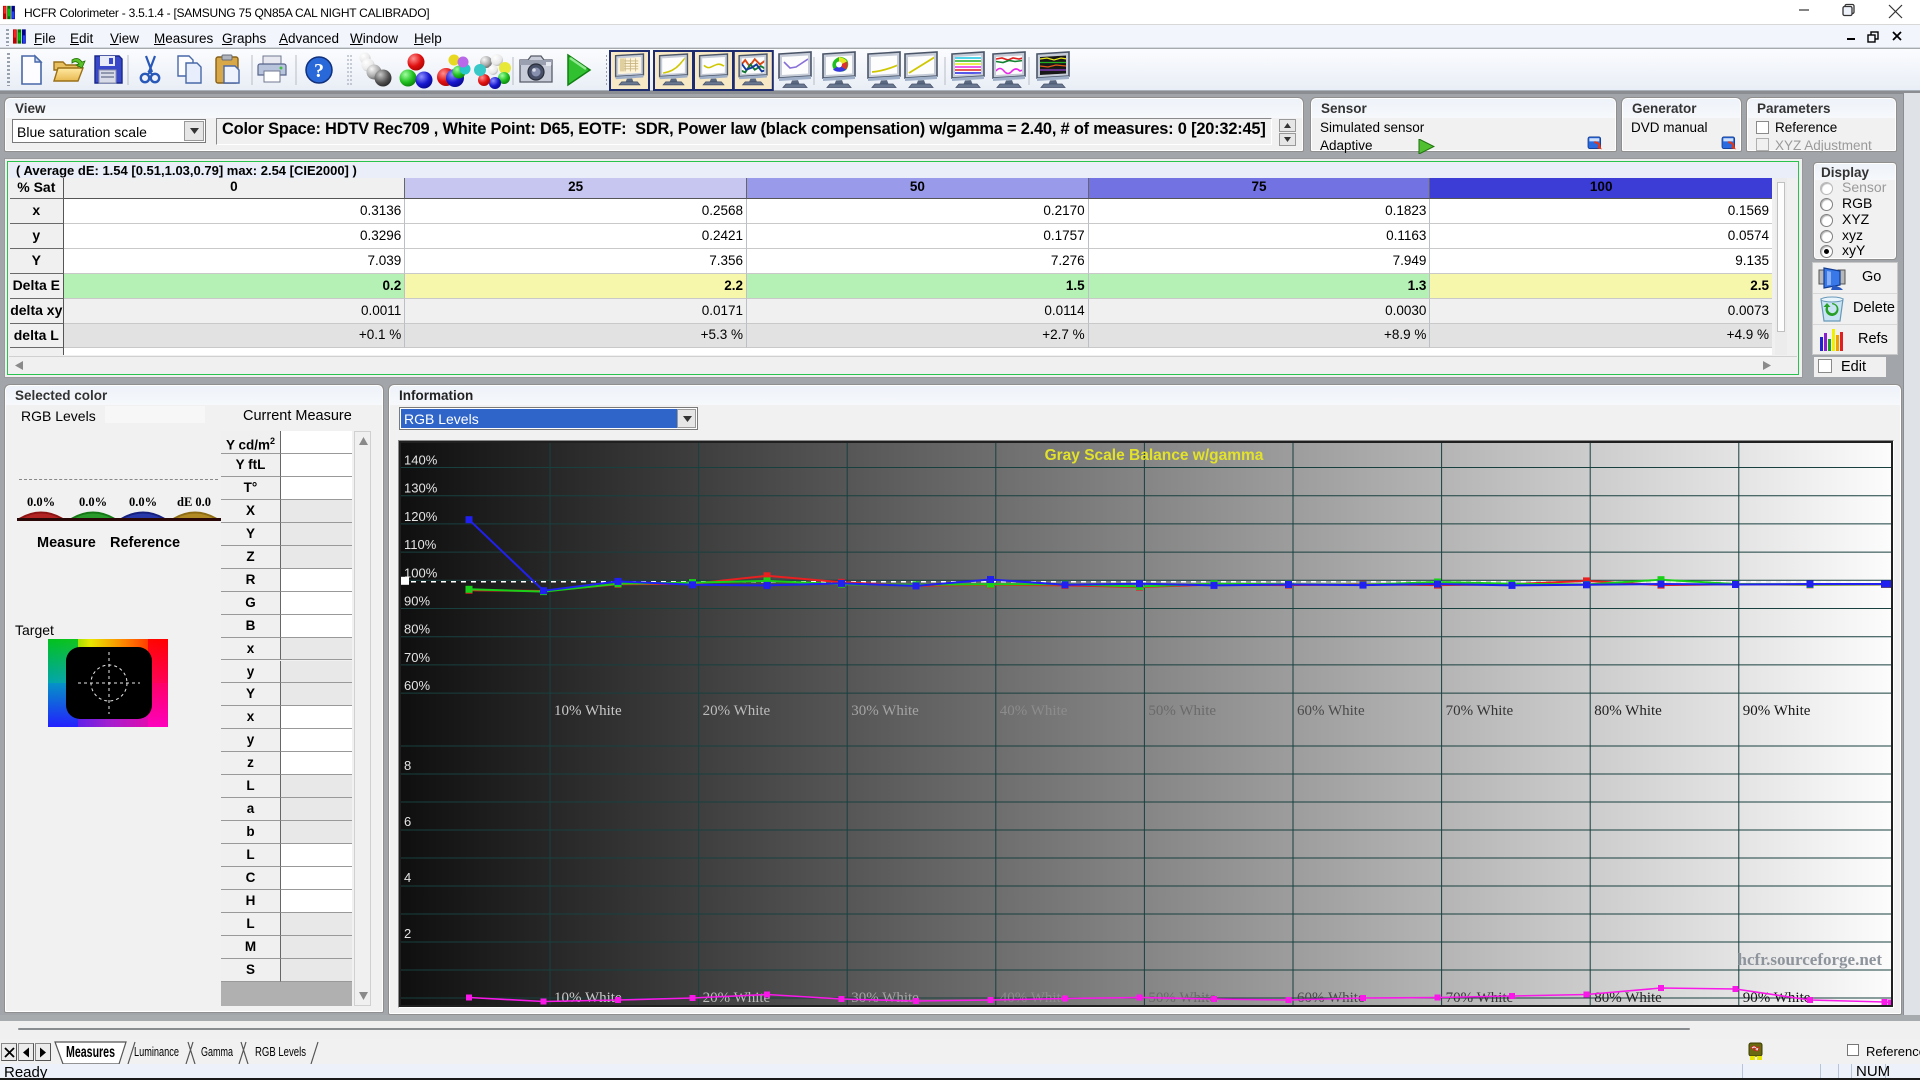  Describe the element at coordinates (407, 933) in the screenshot. I see `svg-text: 2` at that location.